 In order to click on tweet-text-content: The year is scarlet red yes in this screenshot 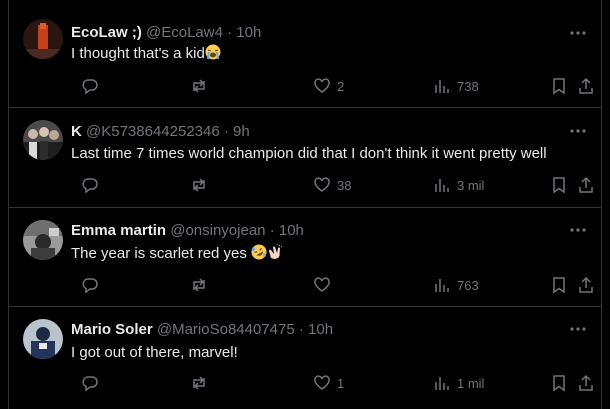, I will do `click(159, 253)`.